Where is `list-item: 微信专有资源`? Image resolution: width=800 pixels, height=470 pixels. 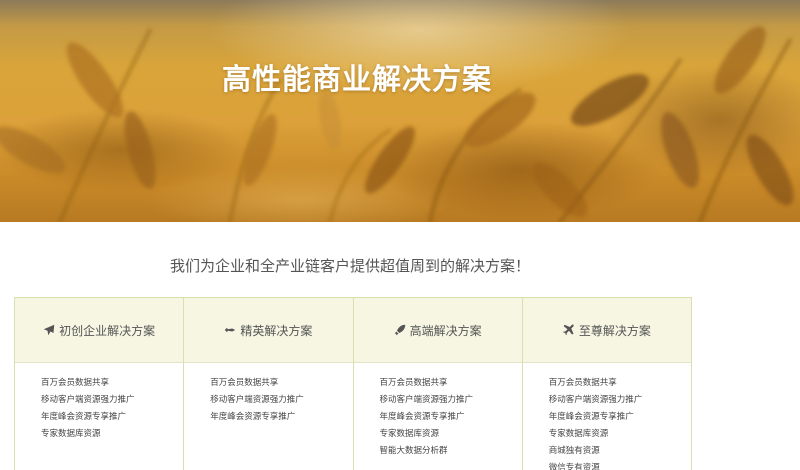
list-item: 微信专有资源 is located at coordinates (574, 466).